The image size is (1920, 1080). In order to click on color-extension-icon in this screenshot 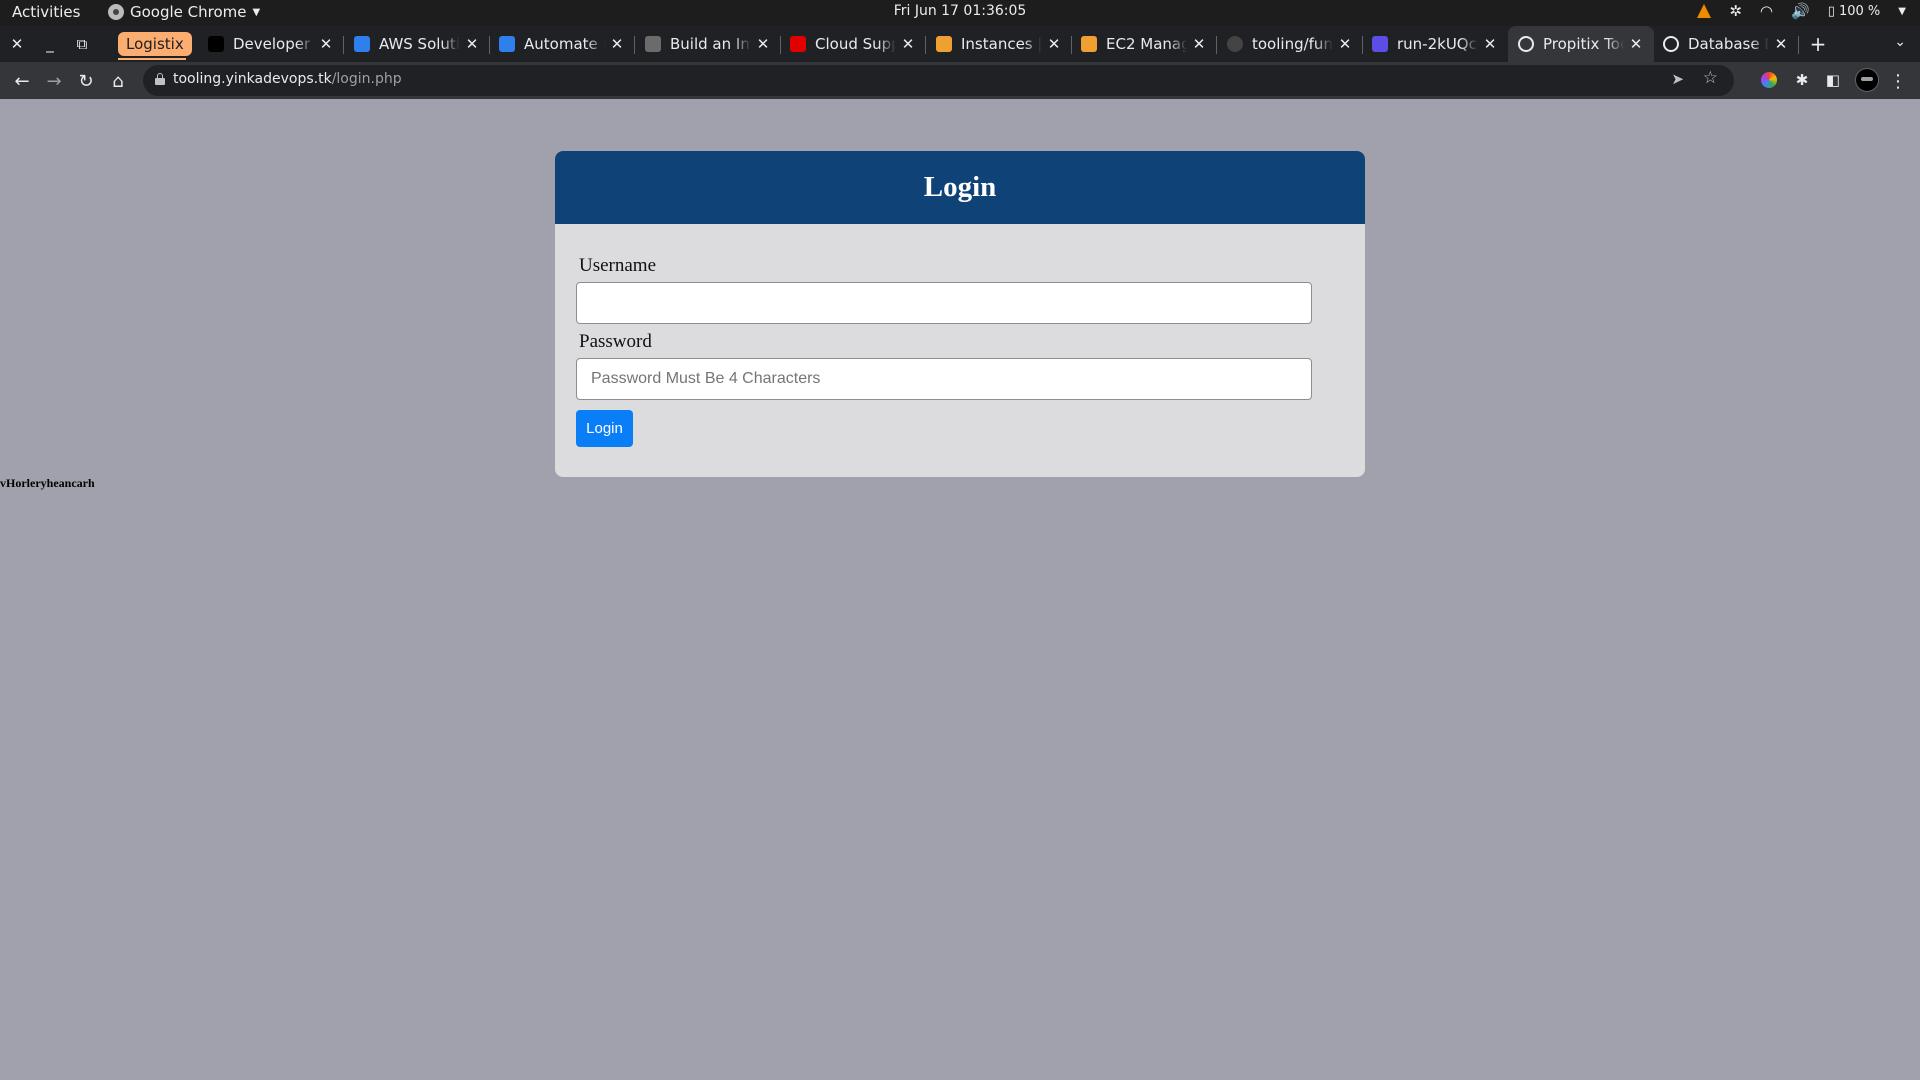, I will do `click(1769, 80)`.